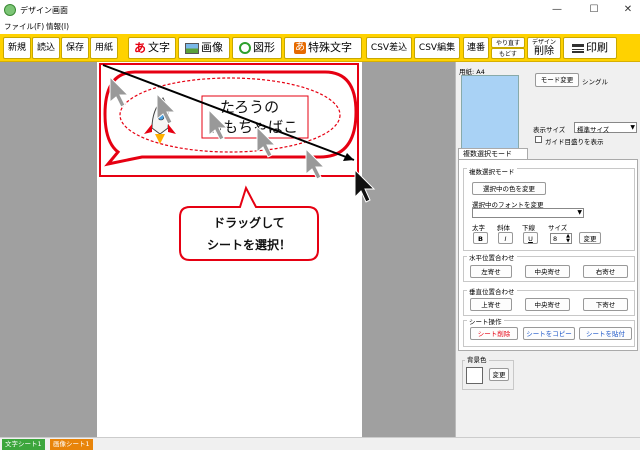 The width and height of the screenshot is (640, 450). What do you see at coordinates (593, 130) in the screenshot?
I see `display-size-value: 標準サイズ` at bounding box center [593, 130].